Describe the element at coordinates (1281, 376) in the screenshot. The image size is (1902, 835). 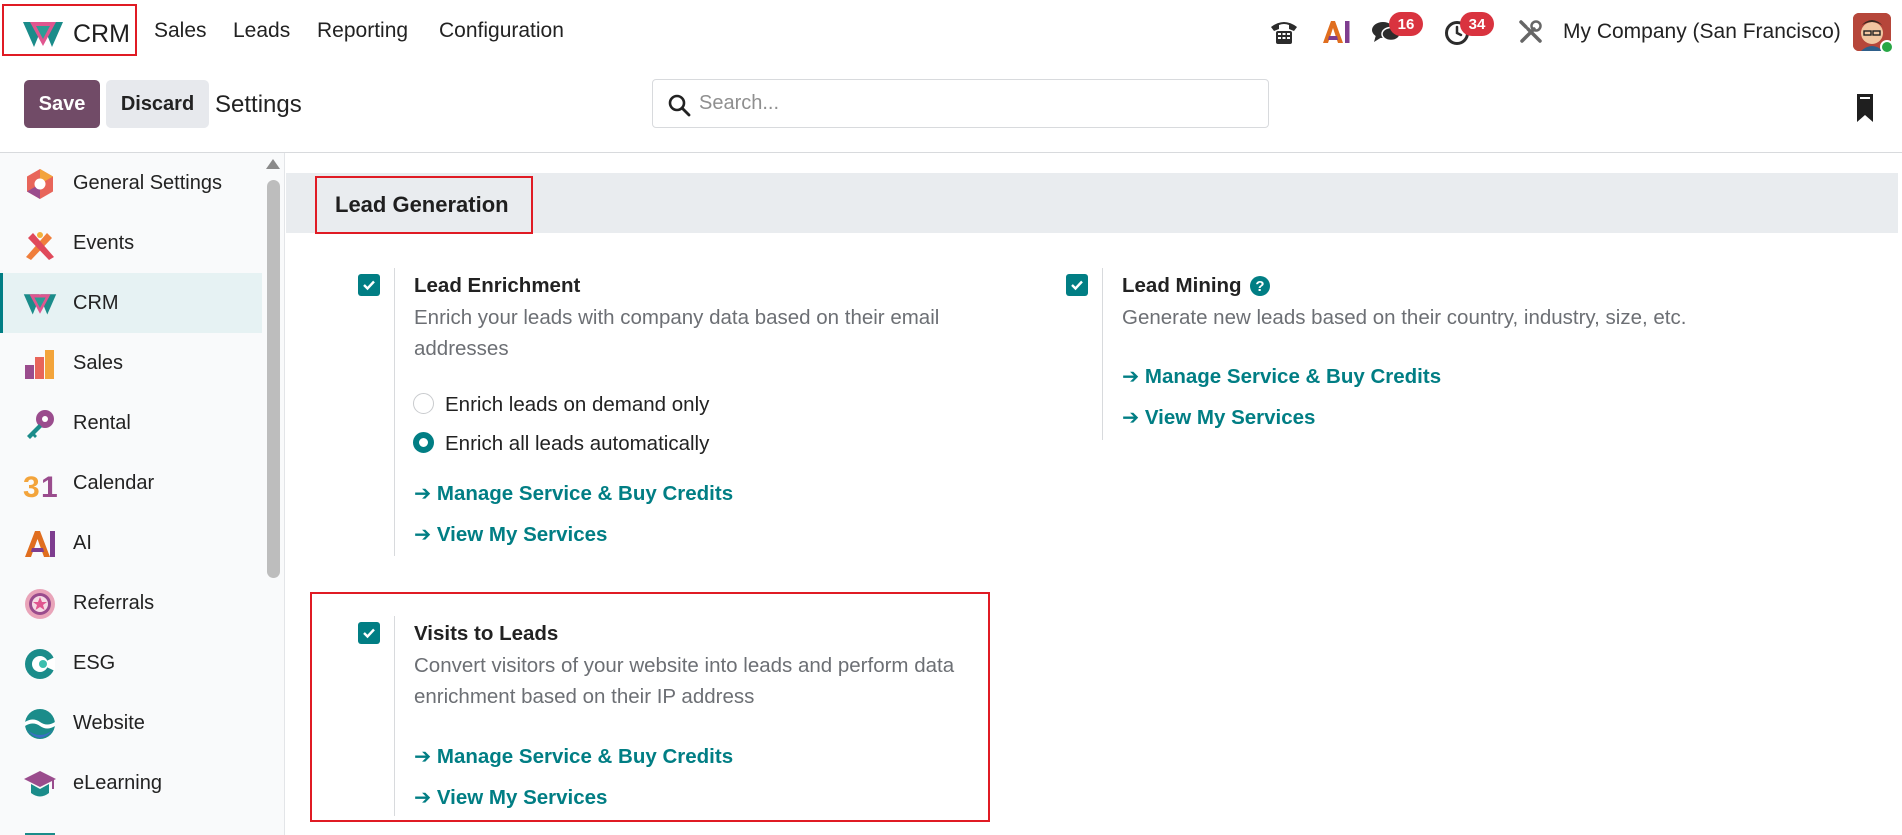
I see `lead-mining-manage-credits-link: ➔ Manage Service & Buy Credits` at that location.